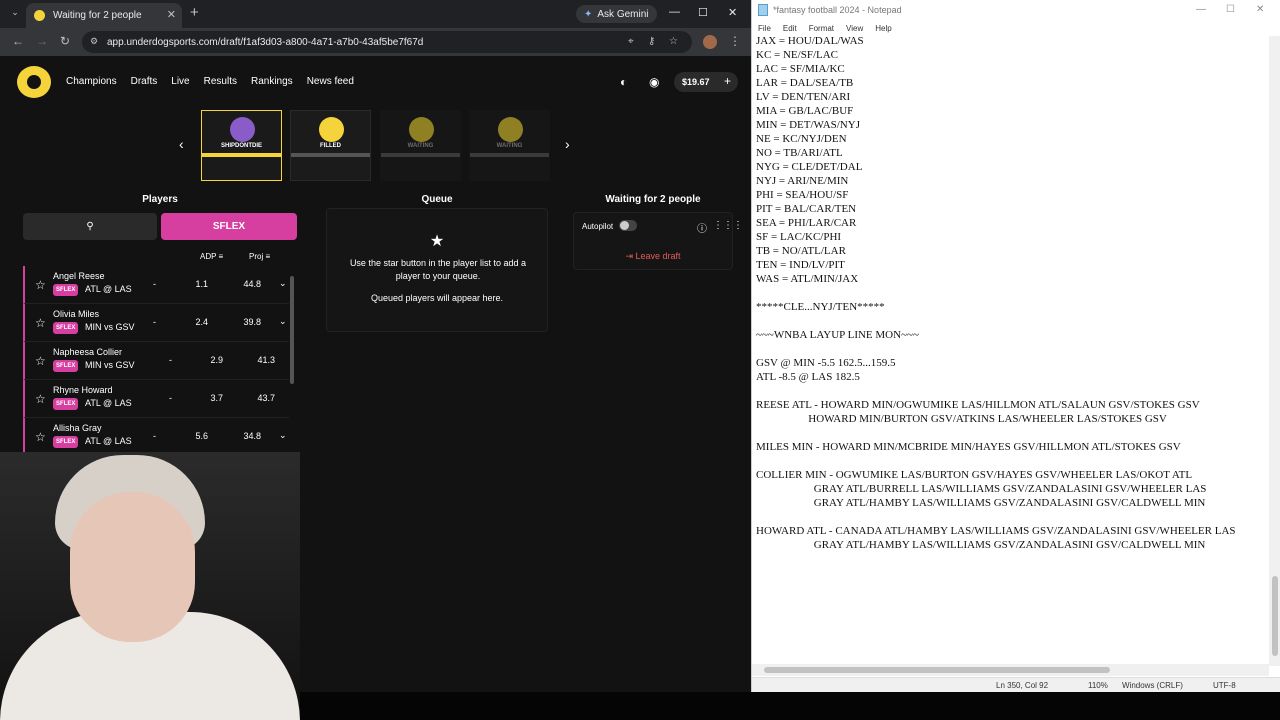 This screenshot has height=720, width=1280. What do you see at coordinates (799, 237) in the screenshot?
I see `notepad-line: SF = LAC/KC/PHI` at bounding box center [799, 237].